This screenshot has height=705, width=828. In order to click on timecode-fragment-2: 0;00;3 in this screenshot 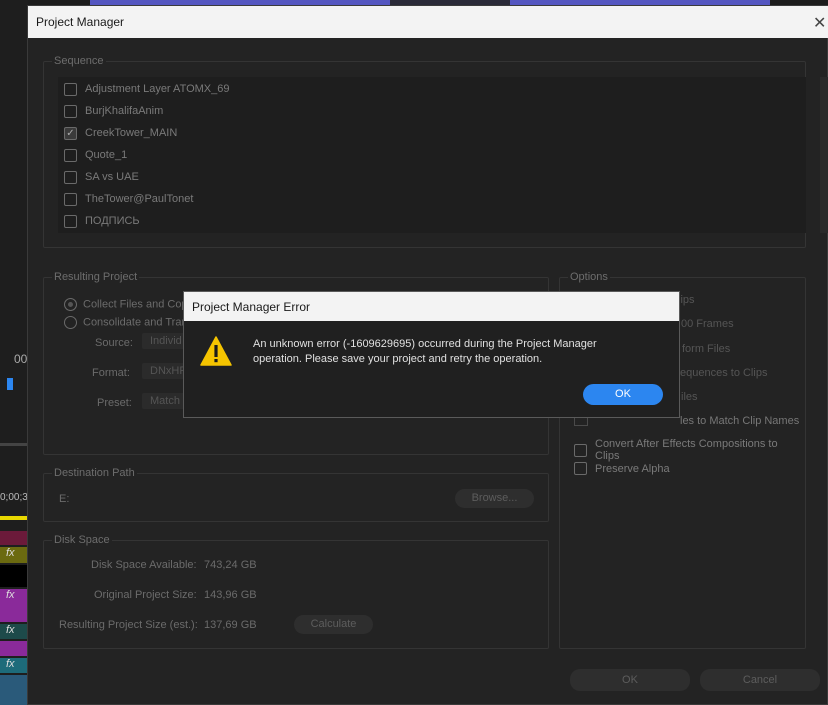, I will do `click(14, 497)`.